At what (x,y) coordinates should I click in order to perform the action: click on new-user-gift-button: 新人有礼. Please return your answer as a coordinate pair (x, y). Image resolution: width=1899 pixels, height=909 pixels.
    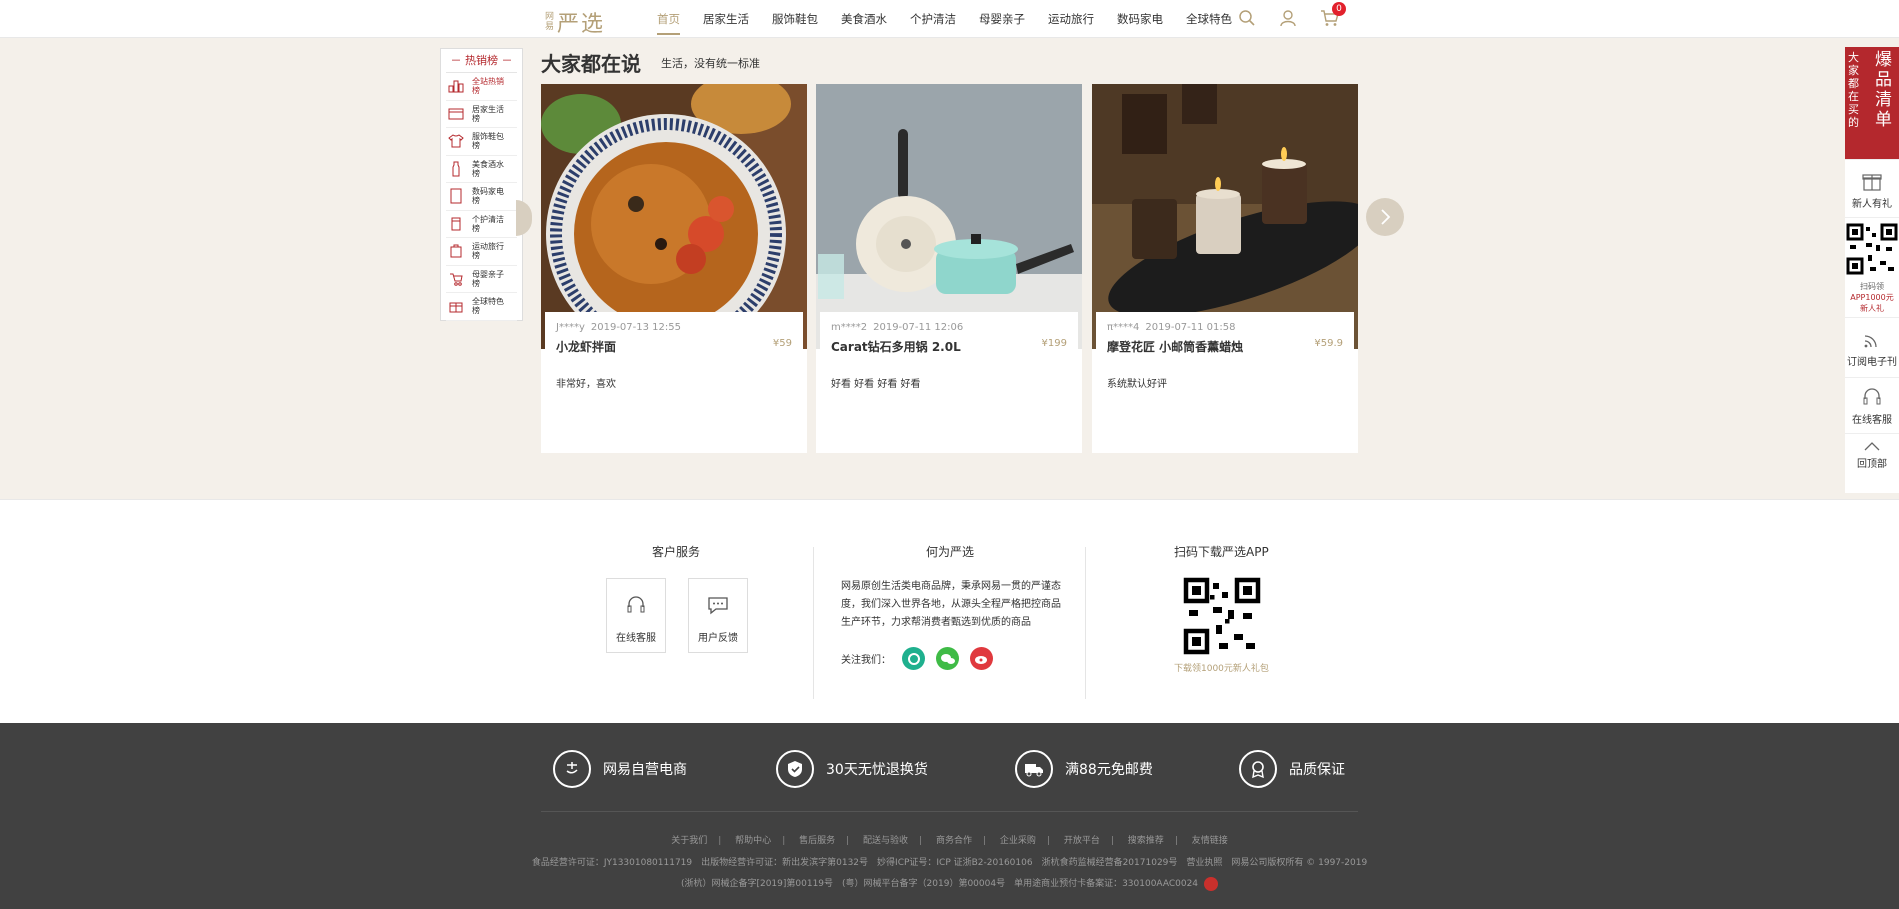
    Looking at the image, I should click on (1872, 188).